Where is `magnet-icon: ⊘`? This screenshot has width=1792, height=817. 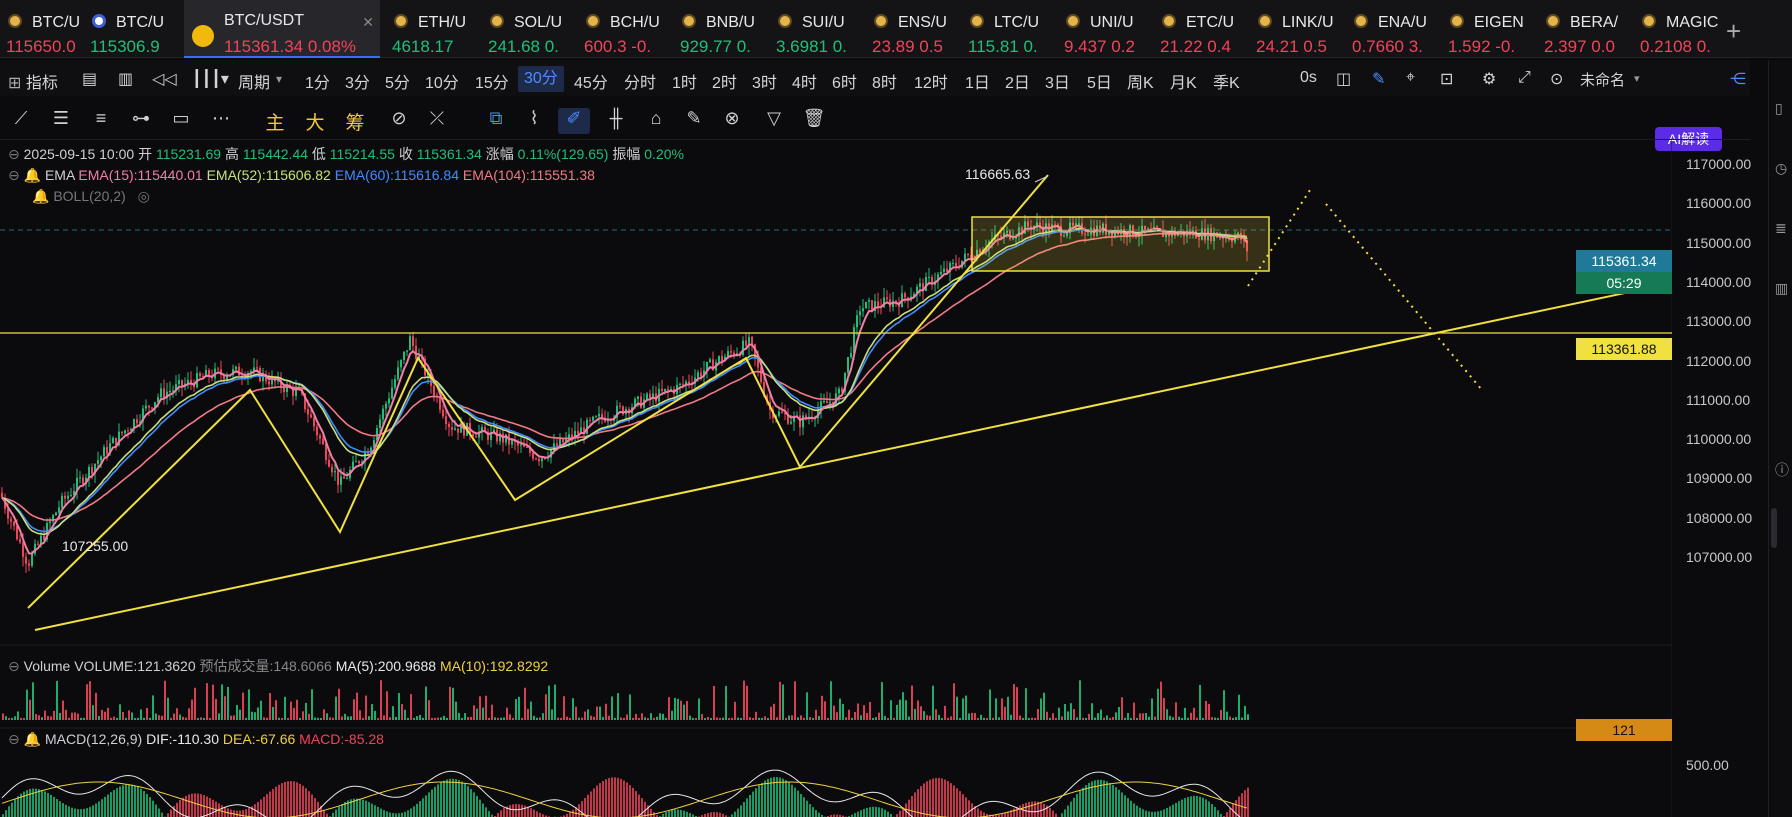
magnet-icon: ⊘ is located at coordinates (399, 121).